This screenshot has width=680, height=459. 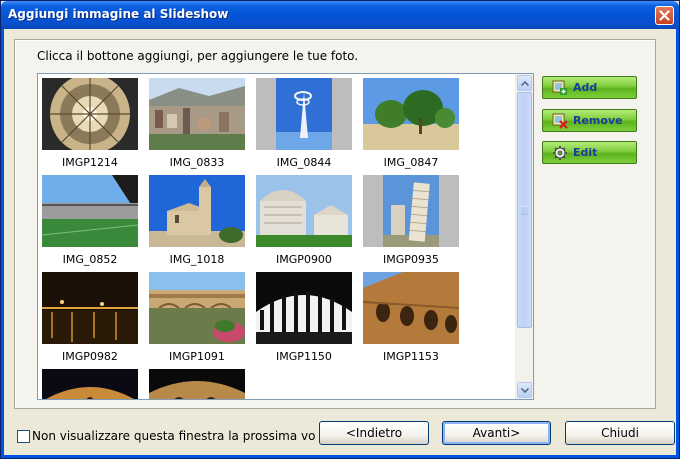 I want to click on photo-caption: IMGP0982, so click(x=90, y=356).